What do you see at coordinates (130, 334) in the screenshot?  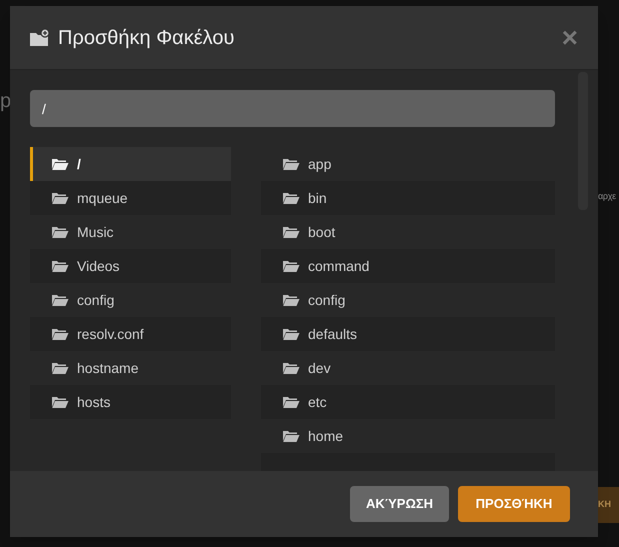 I see `folder-row: resolv.conf` at bounding box center [130, 334].